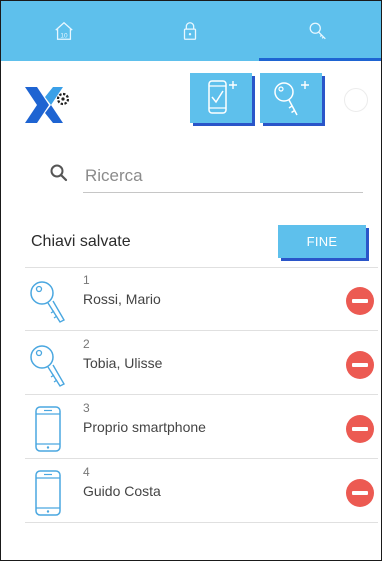 The image size is (382, 561). What do you see at coordinates (201, 299) in the screenshot?
I see `list-item: 1 Rossi, Mario` at bounding box center [201, 299].